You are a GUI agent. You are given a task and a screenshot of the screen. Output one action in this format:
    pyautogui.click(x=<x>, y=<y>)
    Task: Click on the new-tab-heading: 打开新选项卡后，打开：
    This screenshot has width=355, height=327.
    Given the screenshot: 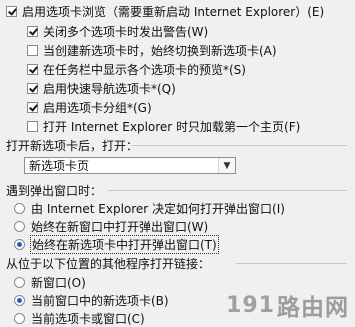 What is the action you would take?
    pyautogui.click(x=72, y=146)
    